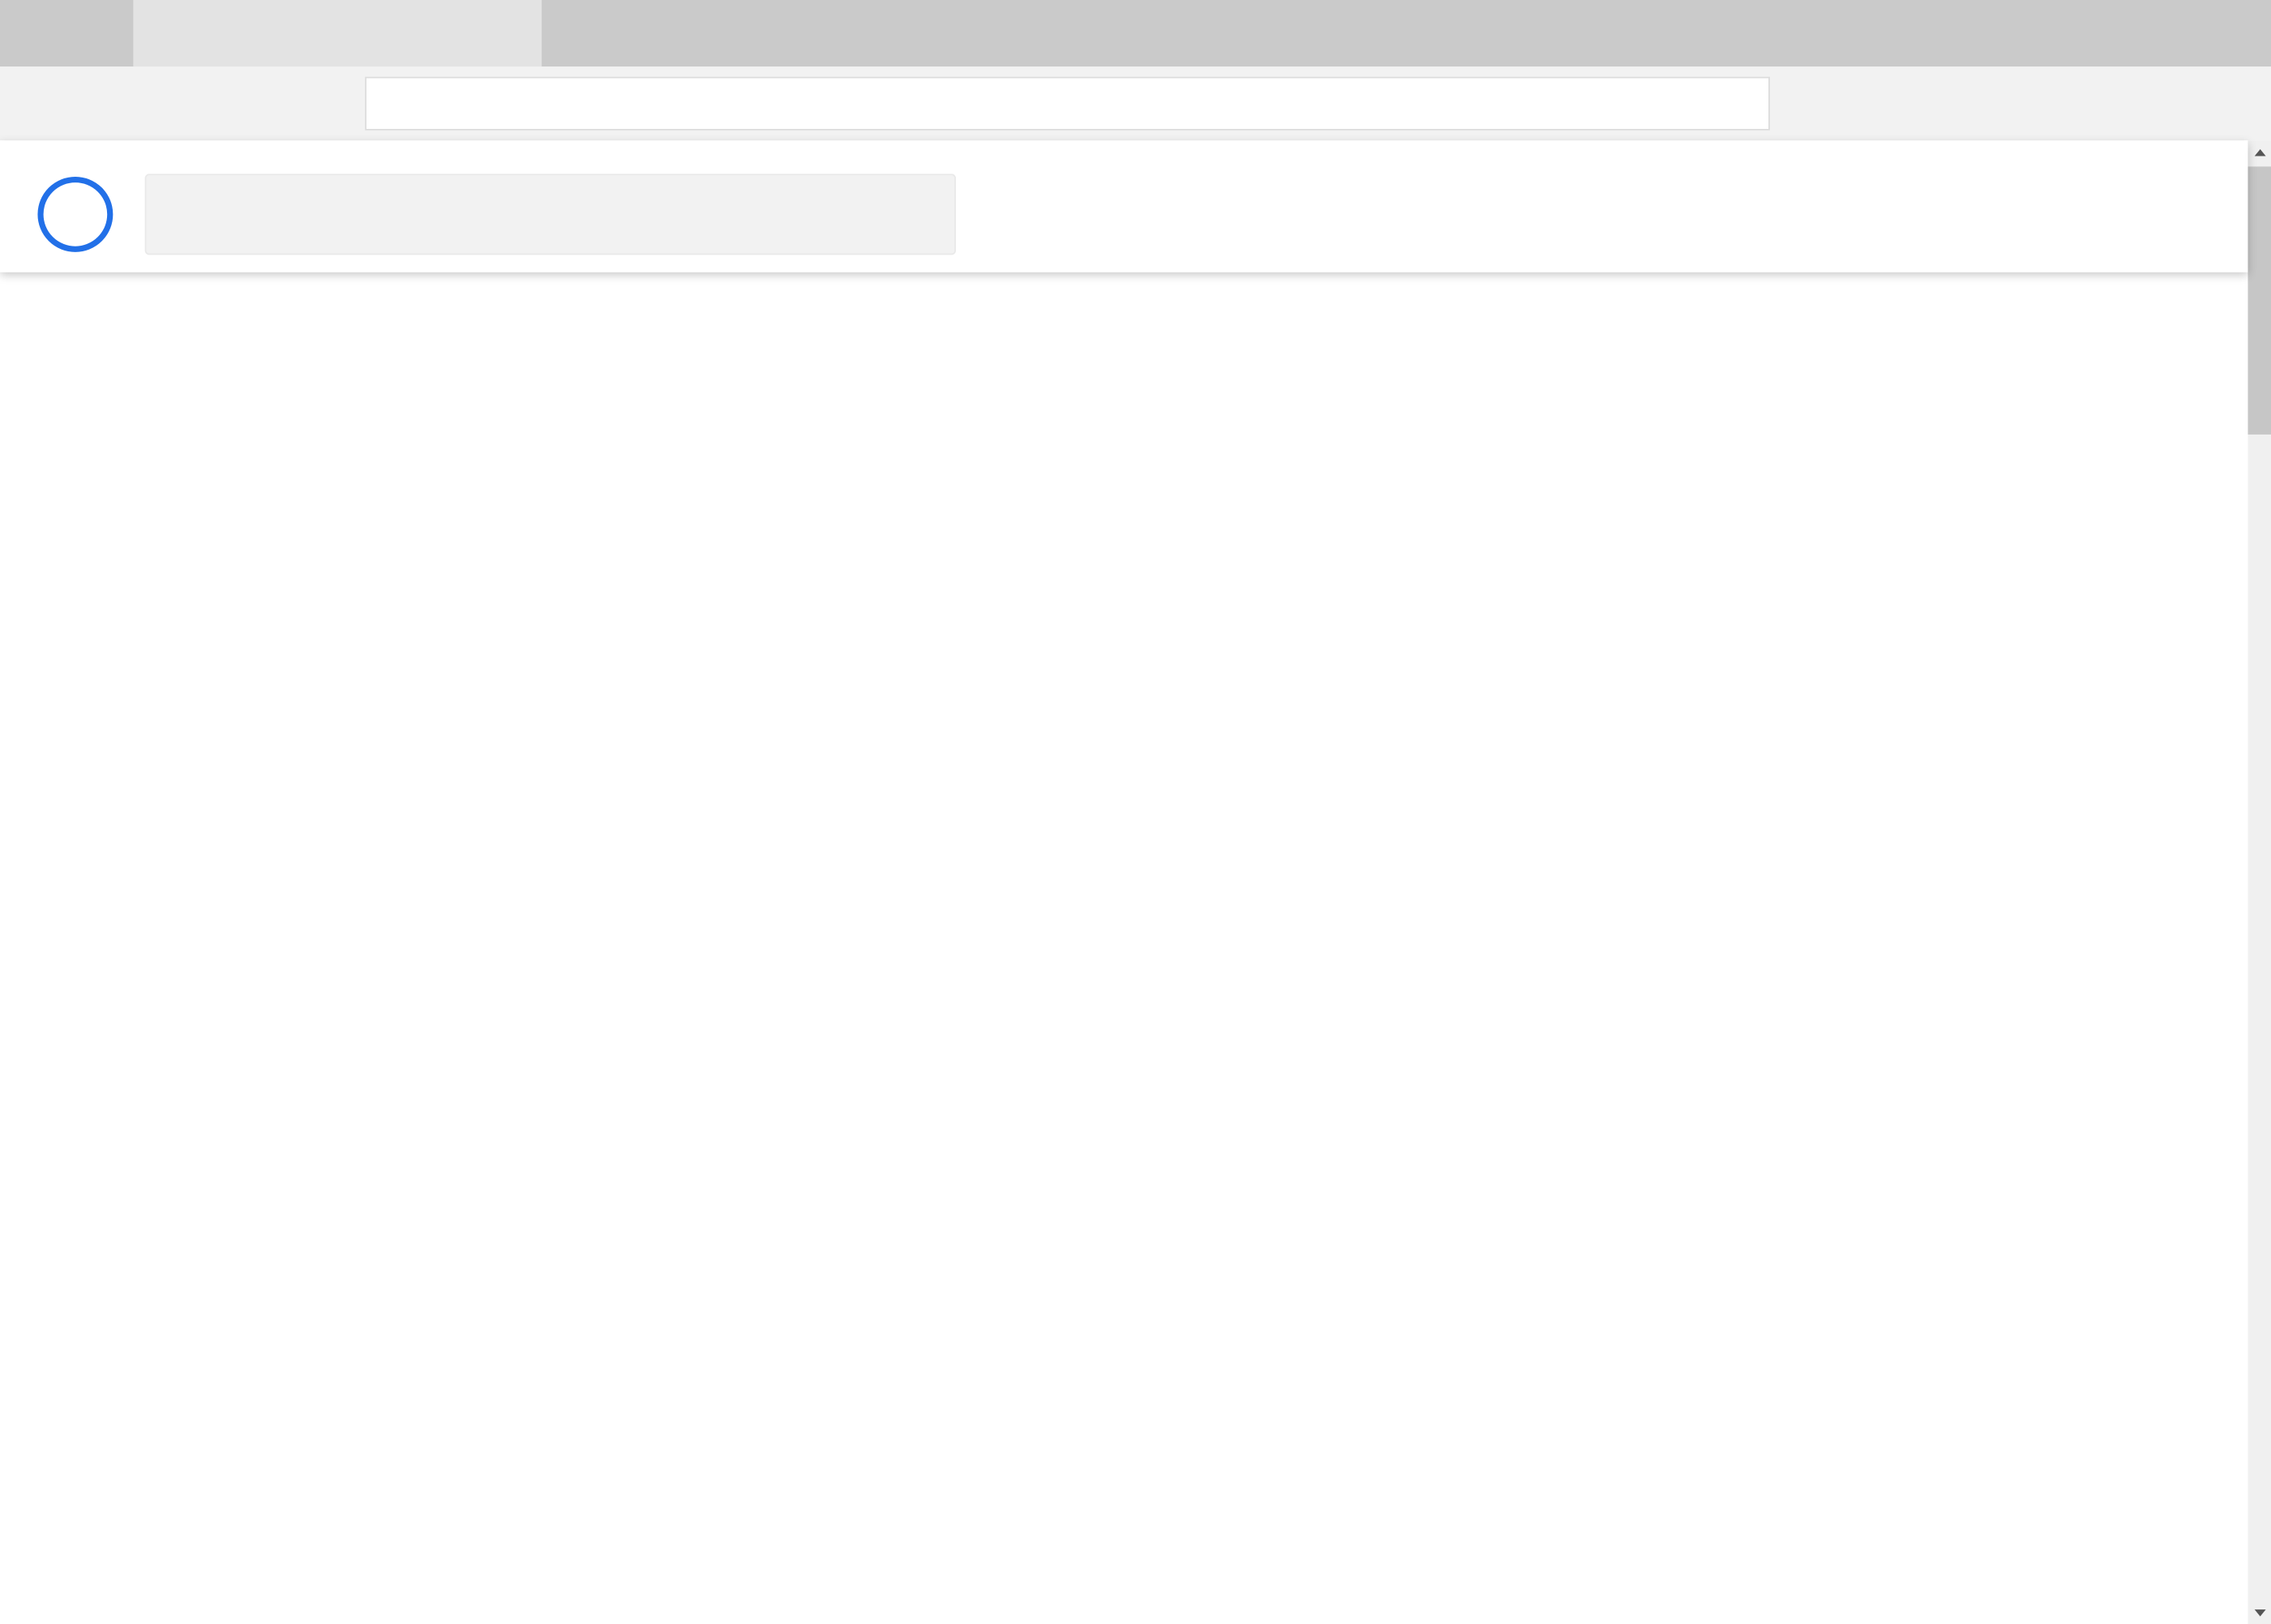 This screenshot has height=1624, width=2271. I want to click on close-window-button, so click(2224, 33).